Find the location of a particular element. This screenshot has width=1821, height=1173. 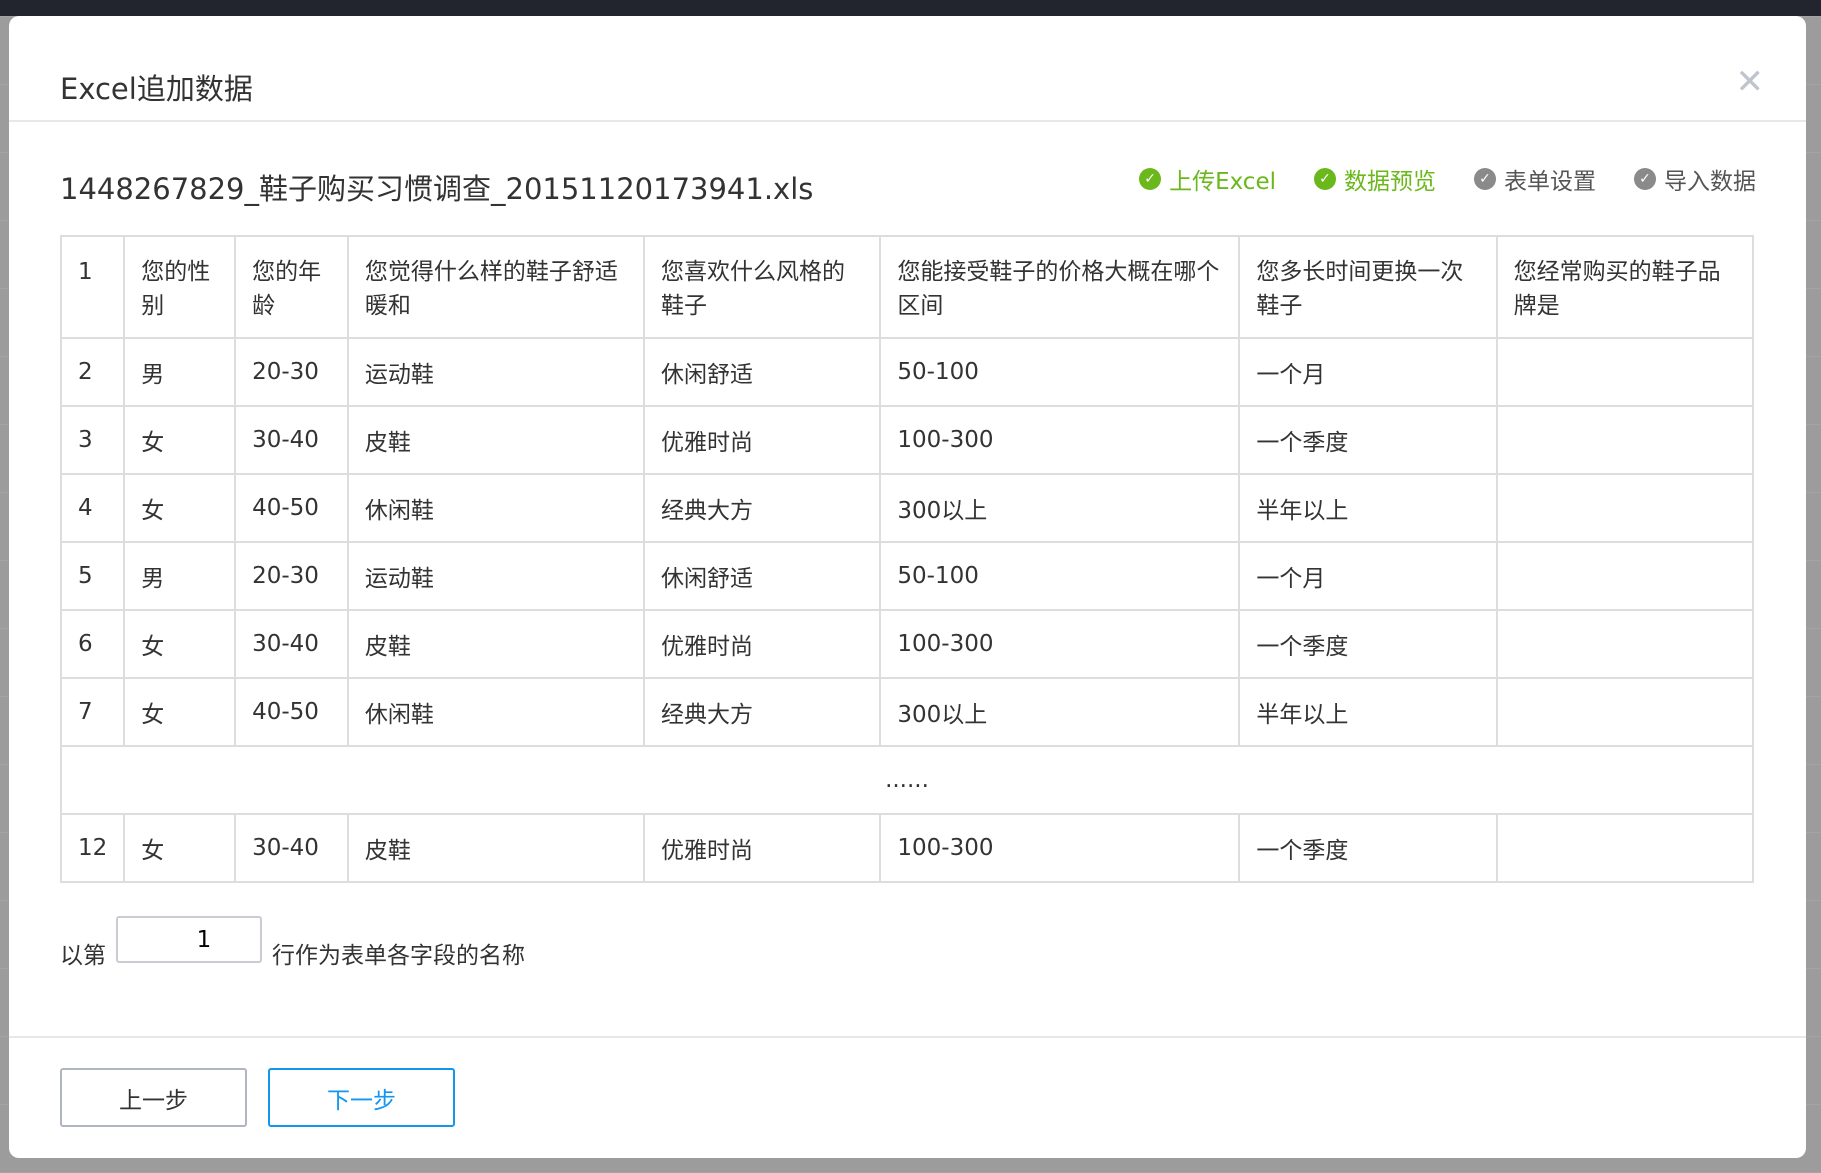

table-cell: 您喜欢什么风格的鞋子 is located at coordinates (762, 287).